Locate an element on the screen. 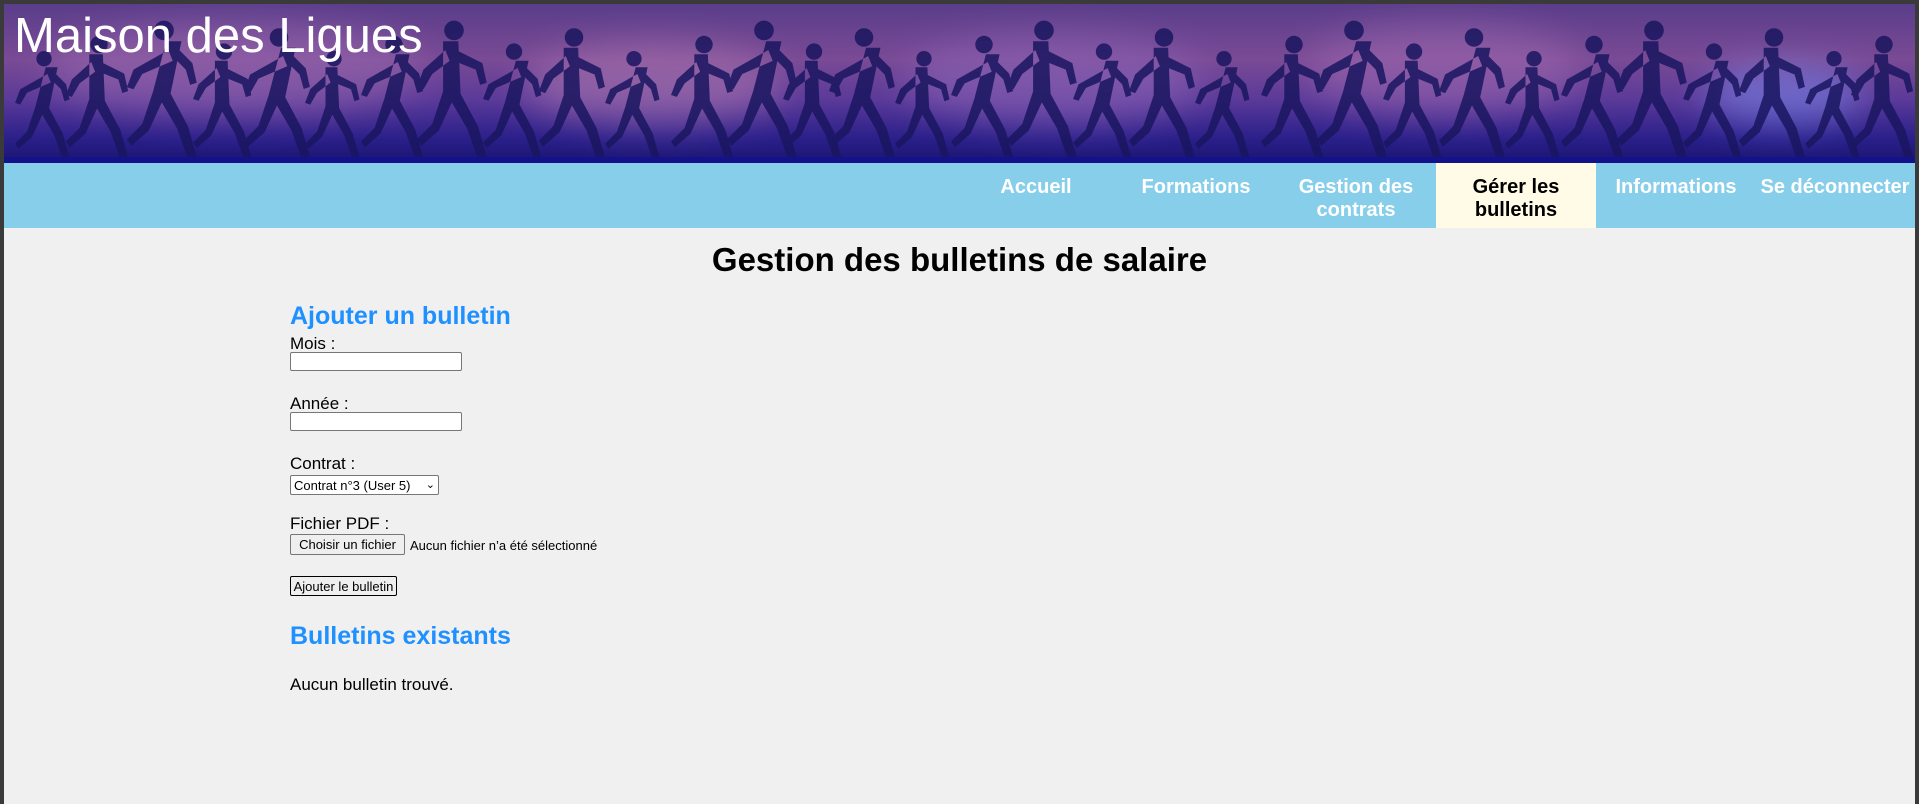 Image resolution: width=1919 pixels, height=804 pixels. year-input is located at coordinates (376, 421).